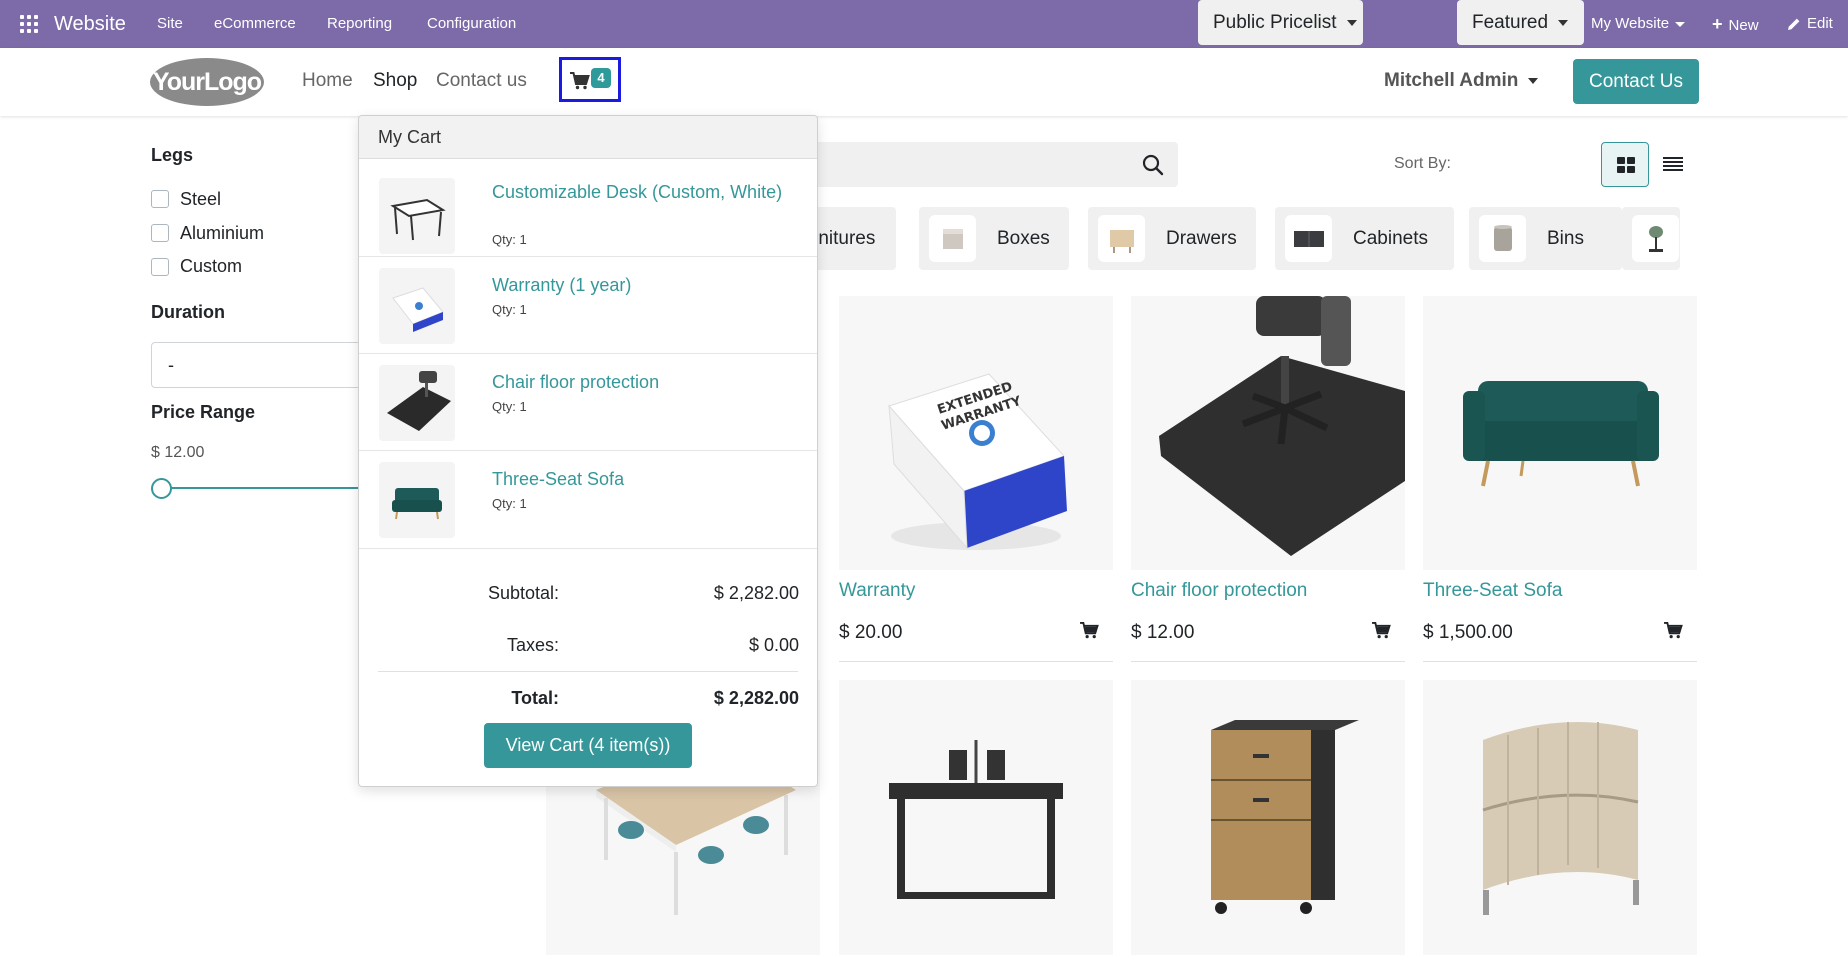  Describe the element at coordinates (1743, 25) in the screenshot. I see `new-button-label: New` at that location.